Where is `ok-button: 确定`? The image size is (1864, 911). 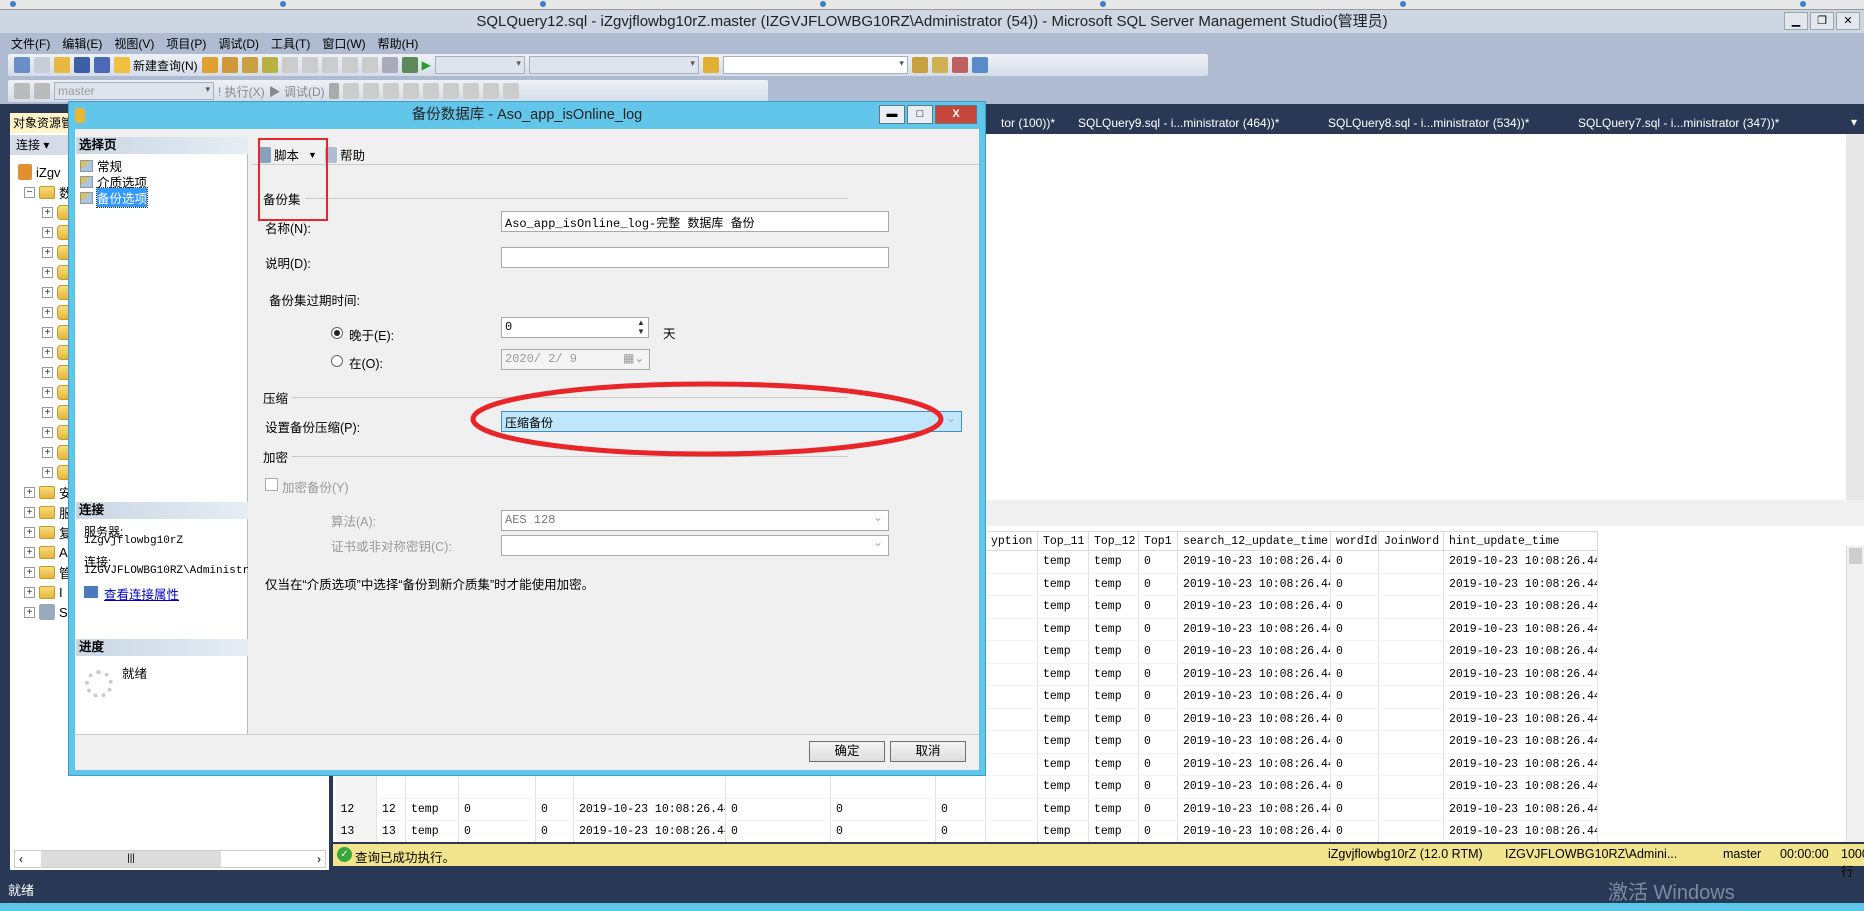 ok-button: 确定 is located at coordinates (847, 751).